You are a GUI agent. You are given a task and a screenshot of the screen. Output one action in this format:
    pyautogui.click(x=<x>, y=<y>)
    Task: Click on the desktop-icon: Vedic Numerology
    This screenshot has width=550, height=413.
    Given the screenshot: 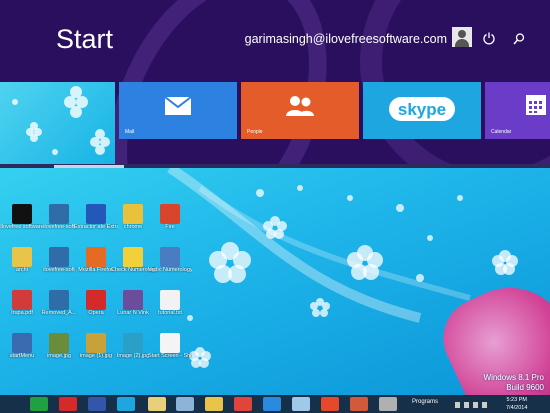 What is the action you would take?
    pyautogui.click(x=170, y=260)
    